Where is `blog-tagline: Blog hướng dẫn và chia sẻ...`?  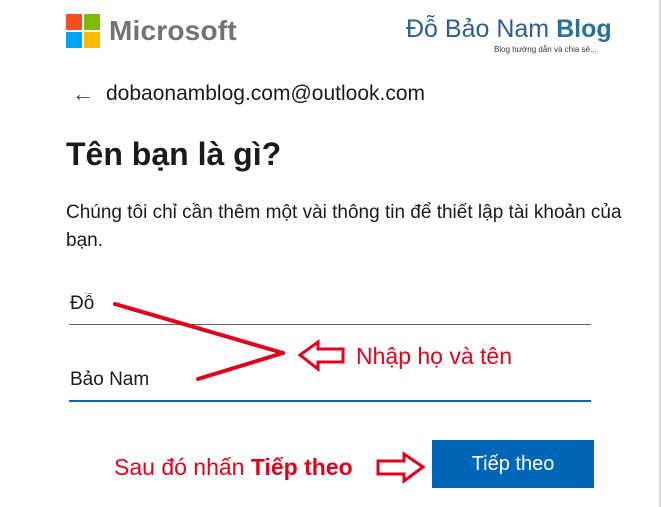
blog-tagline: Blog hướng dẫn và chia sẻ... is located at coordinates (545, 49).